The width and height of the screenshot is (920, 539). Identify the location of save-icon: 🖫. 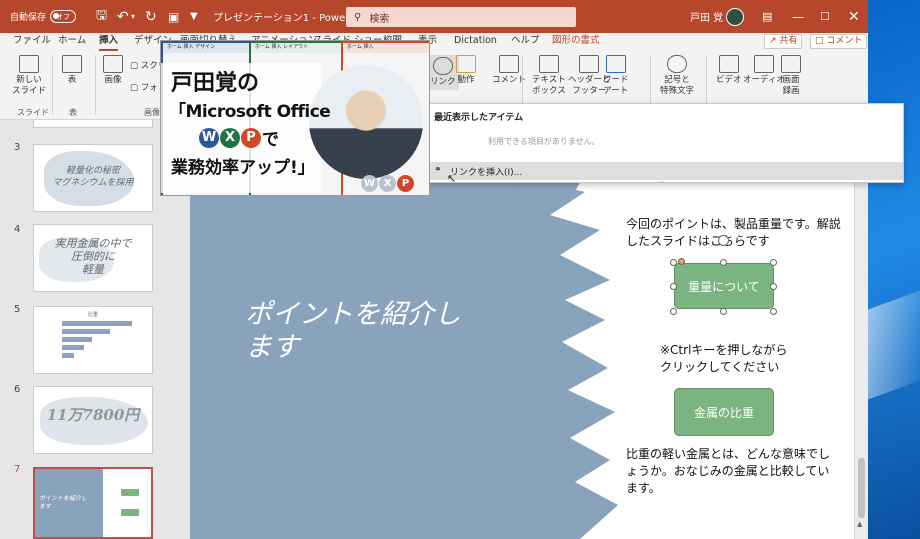
(101, 16).